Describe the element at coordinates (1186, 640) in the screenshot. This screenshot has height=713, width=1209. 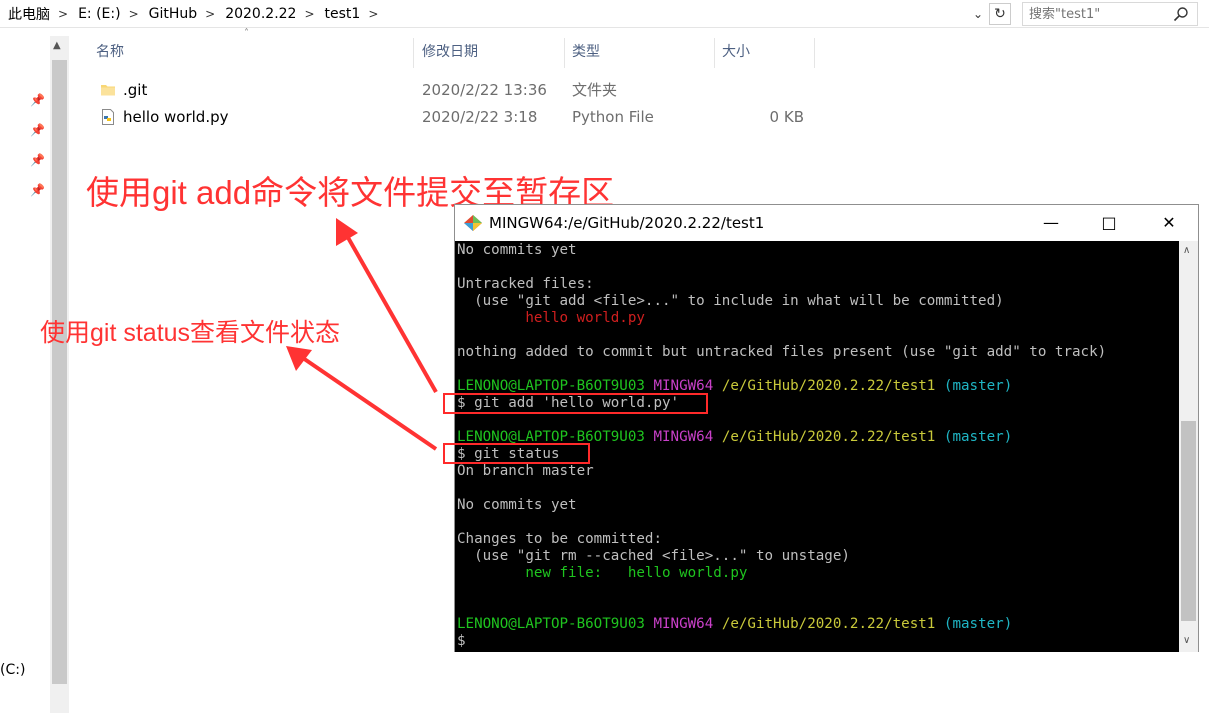
I see `scroll-down-icon: ∨` at that location.